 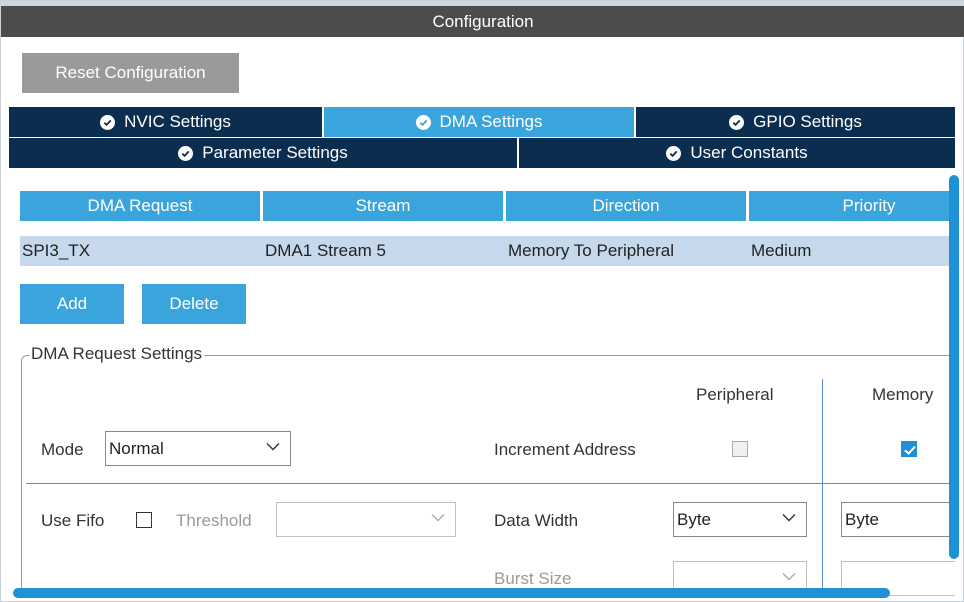 What do you see at coordinates (56, 250) in the screenshot?
I see `cell-dma-request: SPI3_TX` at bounding box center [56, 250].